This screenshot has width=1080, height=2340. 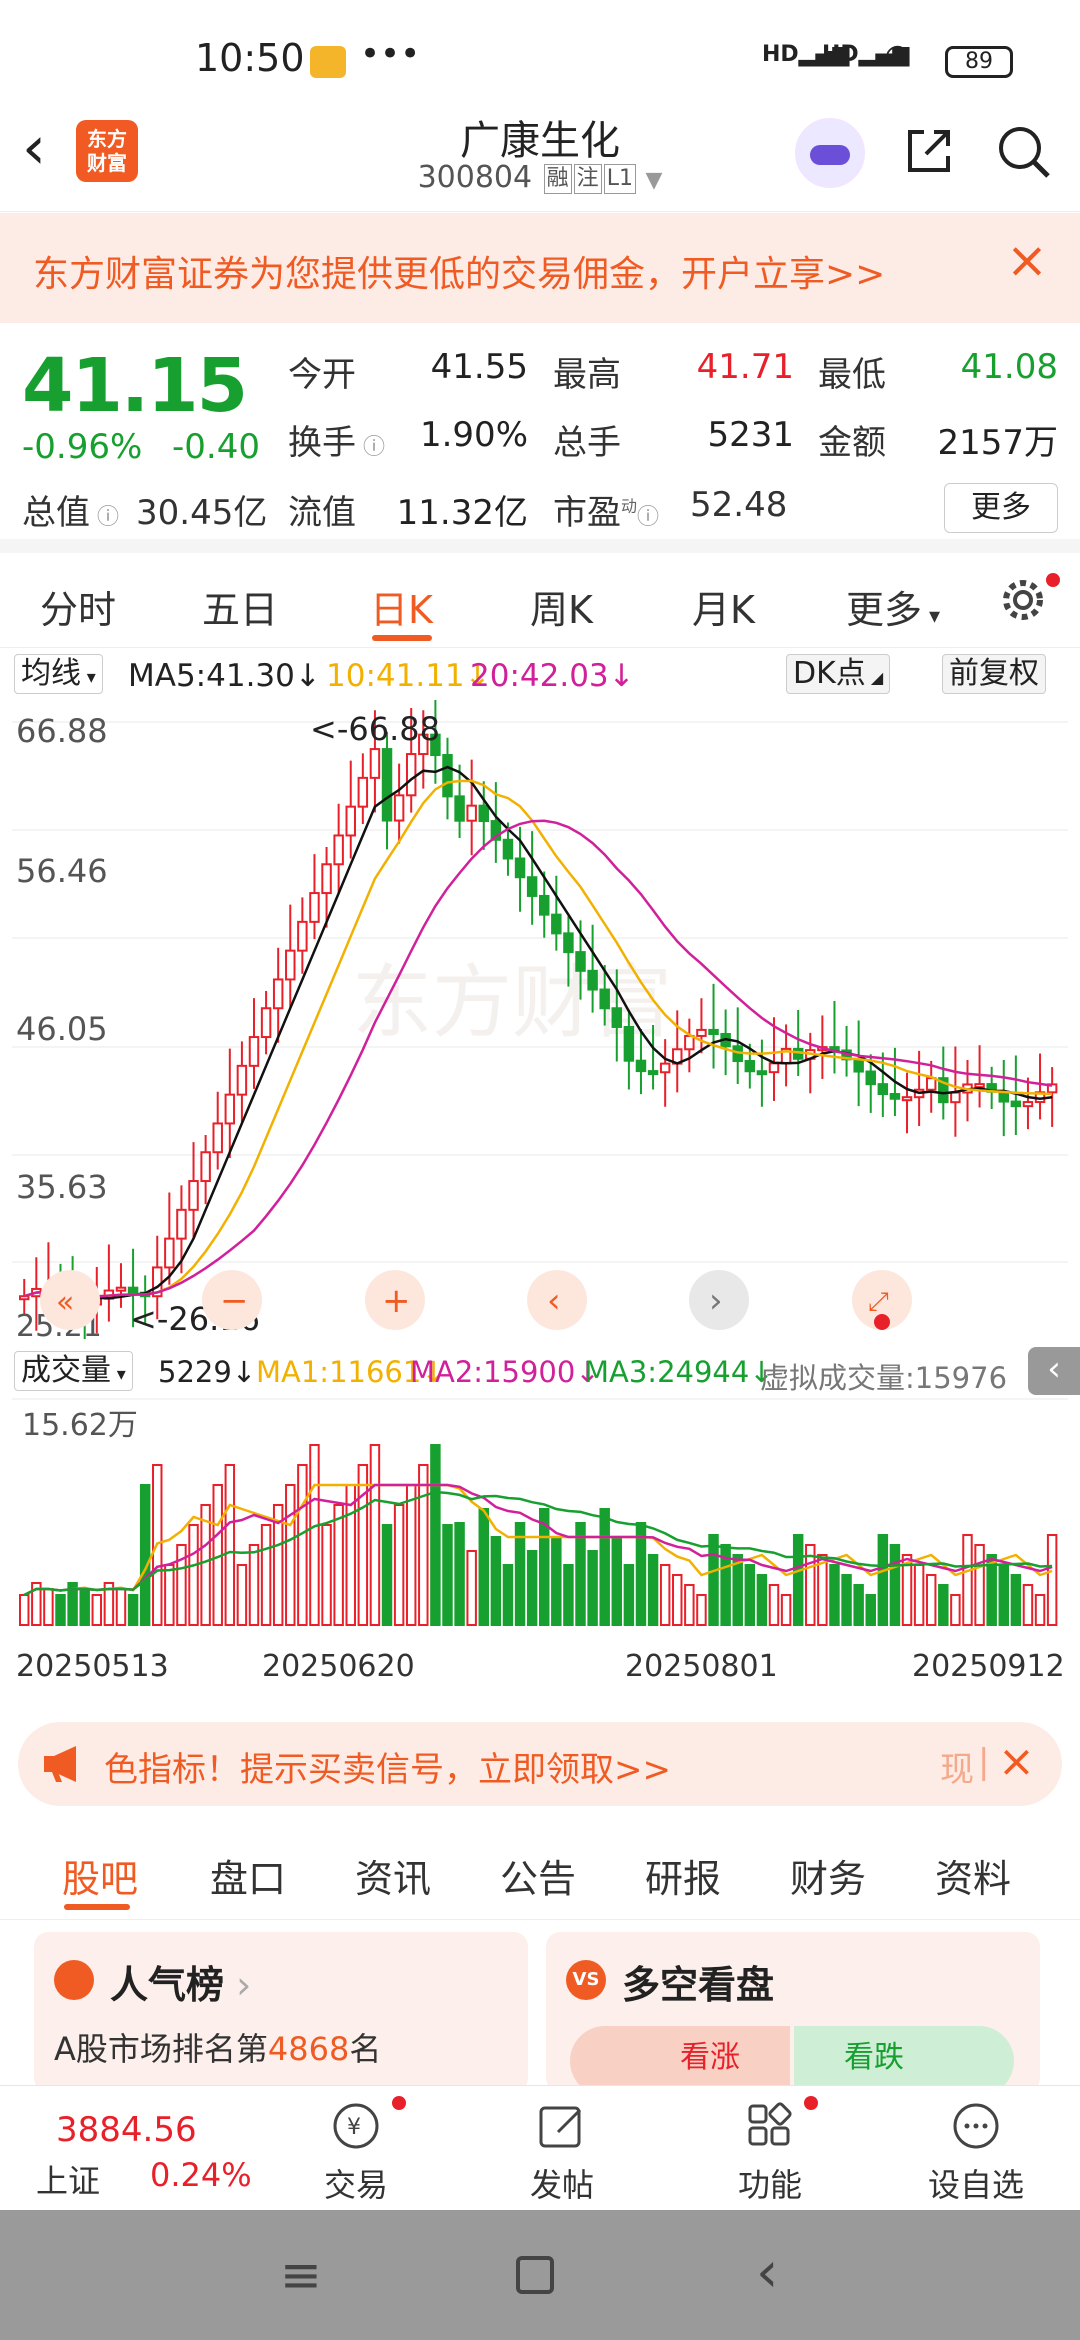 I want to click on date-label-3: 20250801, so click(x=701, y=1666).